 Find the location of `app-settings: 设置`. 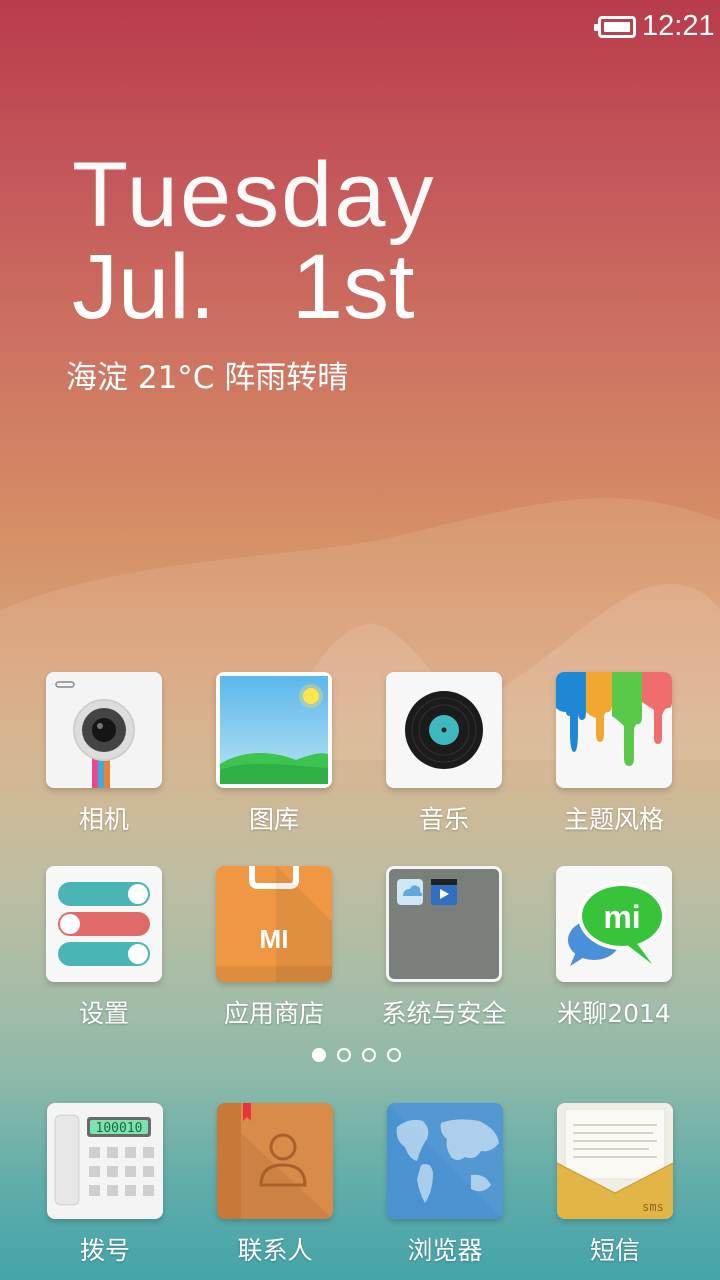

app-settings: 设置 is located at coordinates (104, 948).